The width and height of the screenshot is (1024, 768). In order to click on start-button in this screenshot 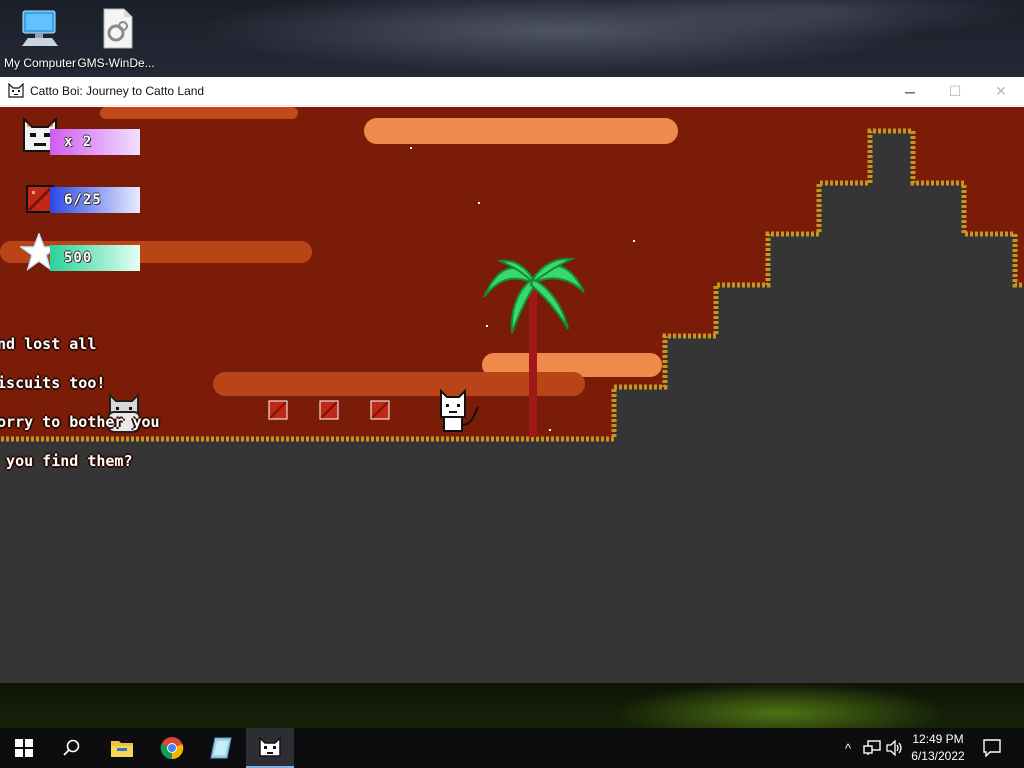, I will do `click(24, 748)`.